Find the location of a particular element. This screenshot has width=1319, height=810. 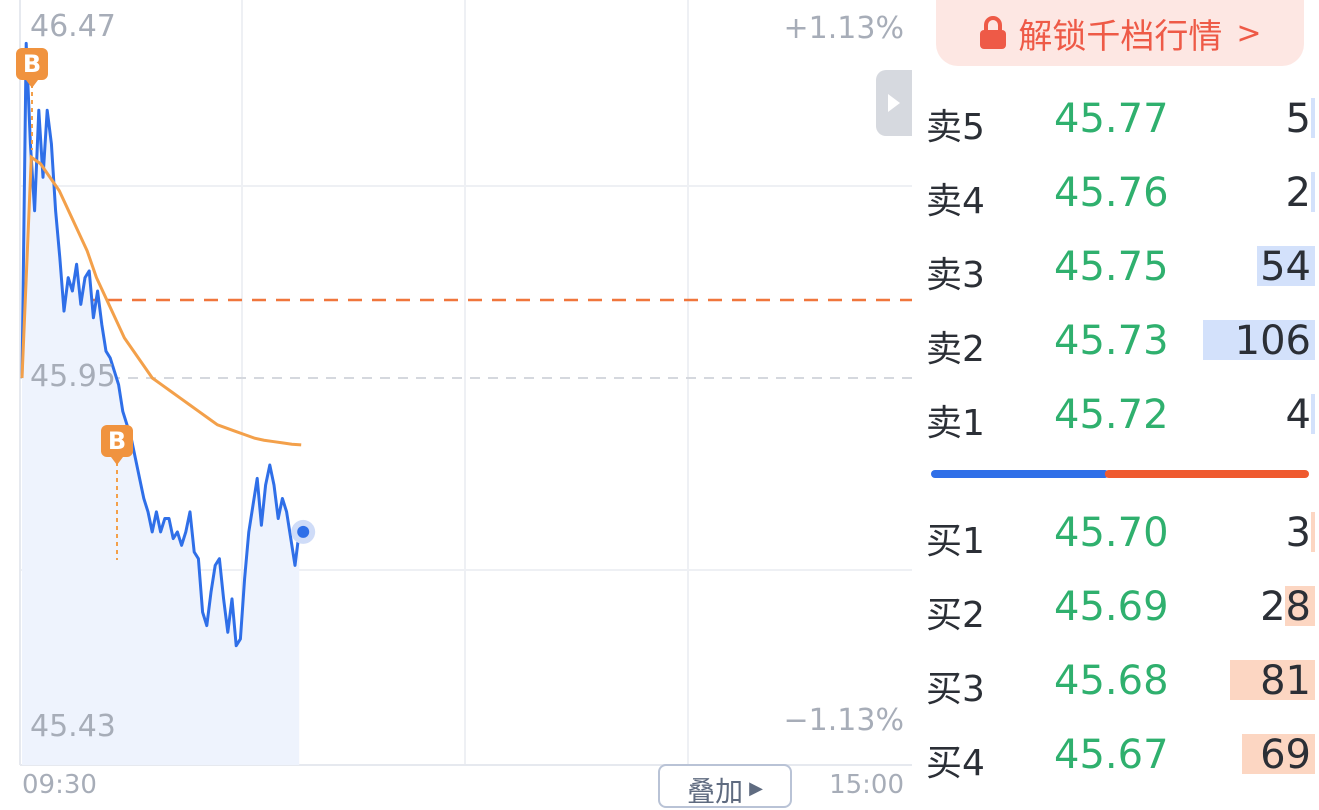

ask-row: 卖2 45.73 106 is located at coordinates (1115, 344).